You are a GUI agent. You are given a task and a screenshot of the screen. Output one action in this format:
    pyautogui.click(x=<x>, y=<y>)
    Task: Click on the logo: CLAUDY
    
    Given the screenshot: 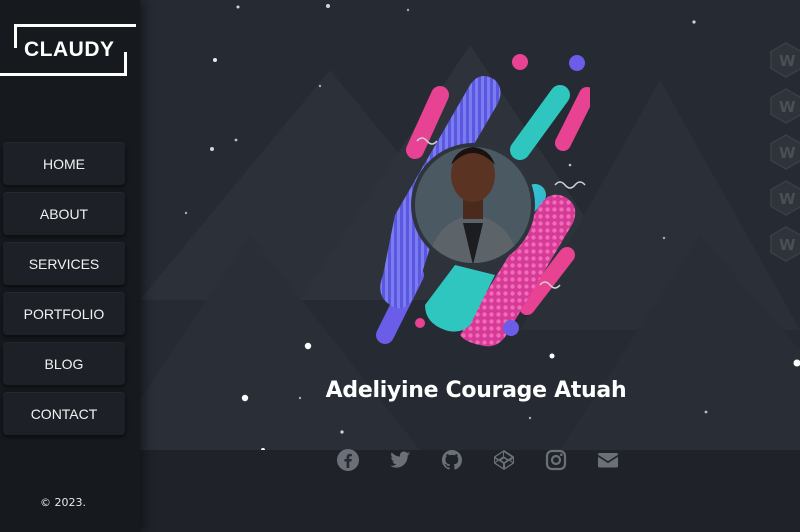 What is the action you would take?
    pyautogui.click(x=68, y=50)
    